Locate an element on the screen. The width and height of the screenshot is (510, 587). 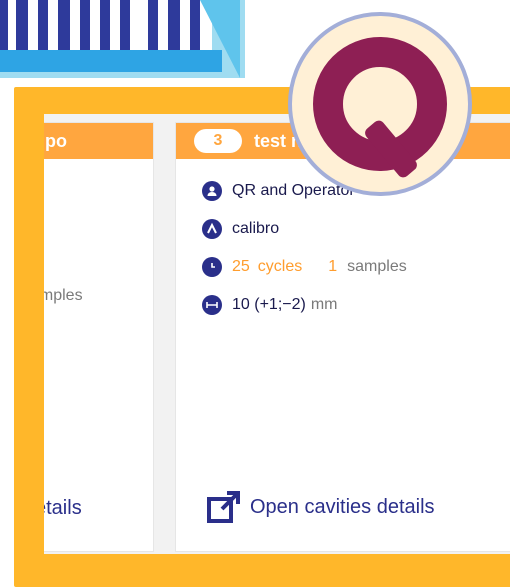
header-illustration is located at coordinates (122, 39).